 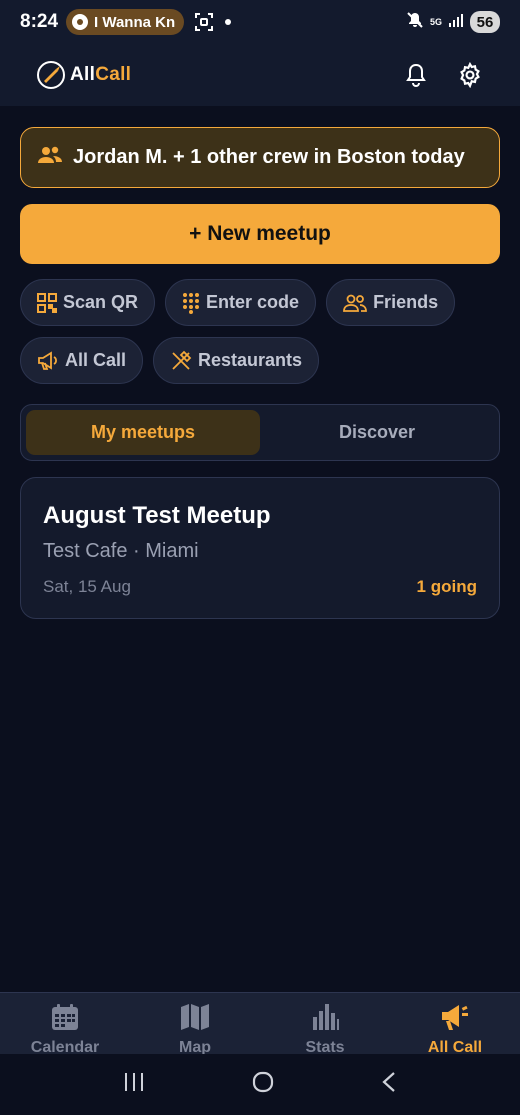 I want to click on nav-stats: Stats, so click(x=325, y=1024).